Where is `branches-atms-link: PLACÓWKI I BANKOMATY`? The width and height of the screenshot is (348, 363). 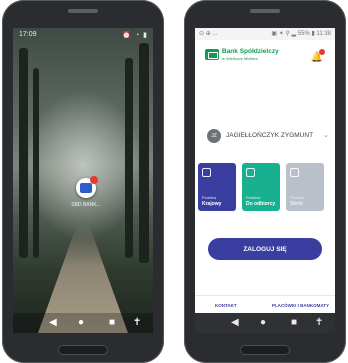
branches-atms-link: PLACÓWKI I BANKOMATY is located at coordinates (300, 305).